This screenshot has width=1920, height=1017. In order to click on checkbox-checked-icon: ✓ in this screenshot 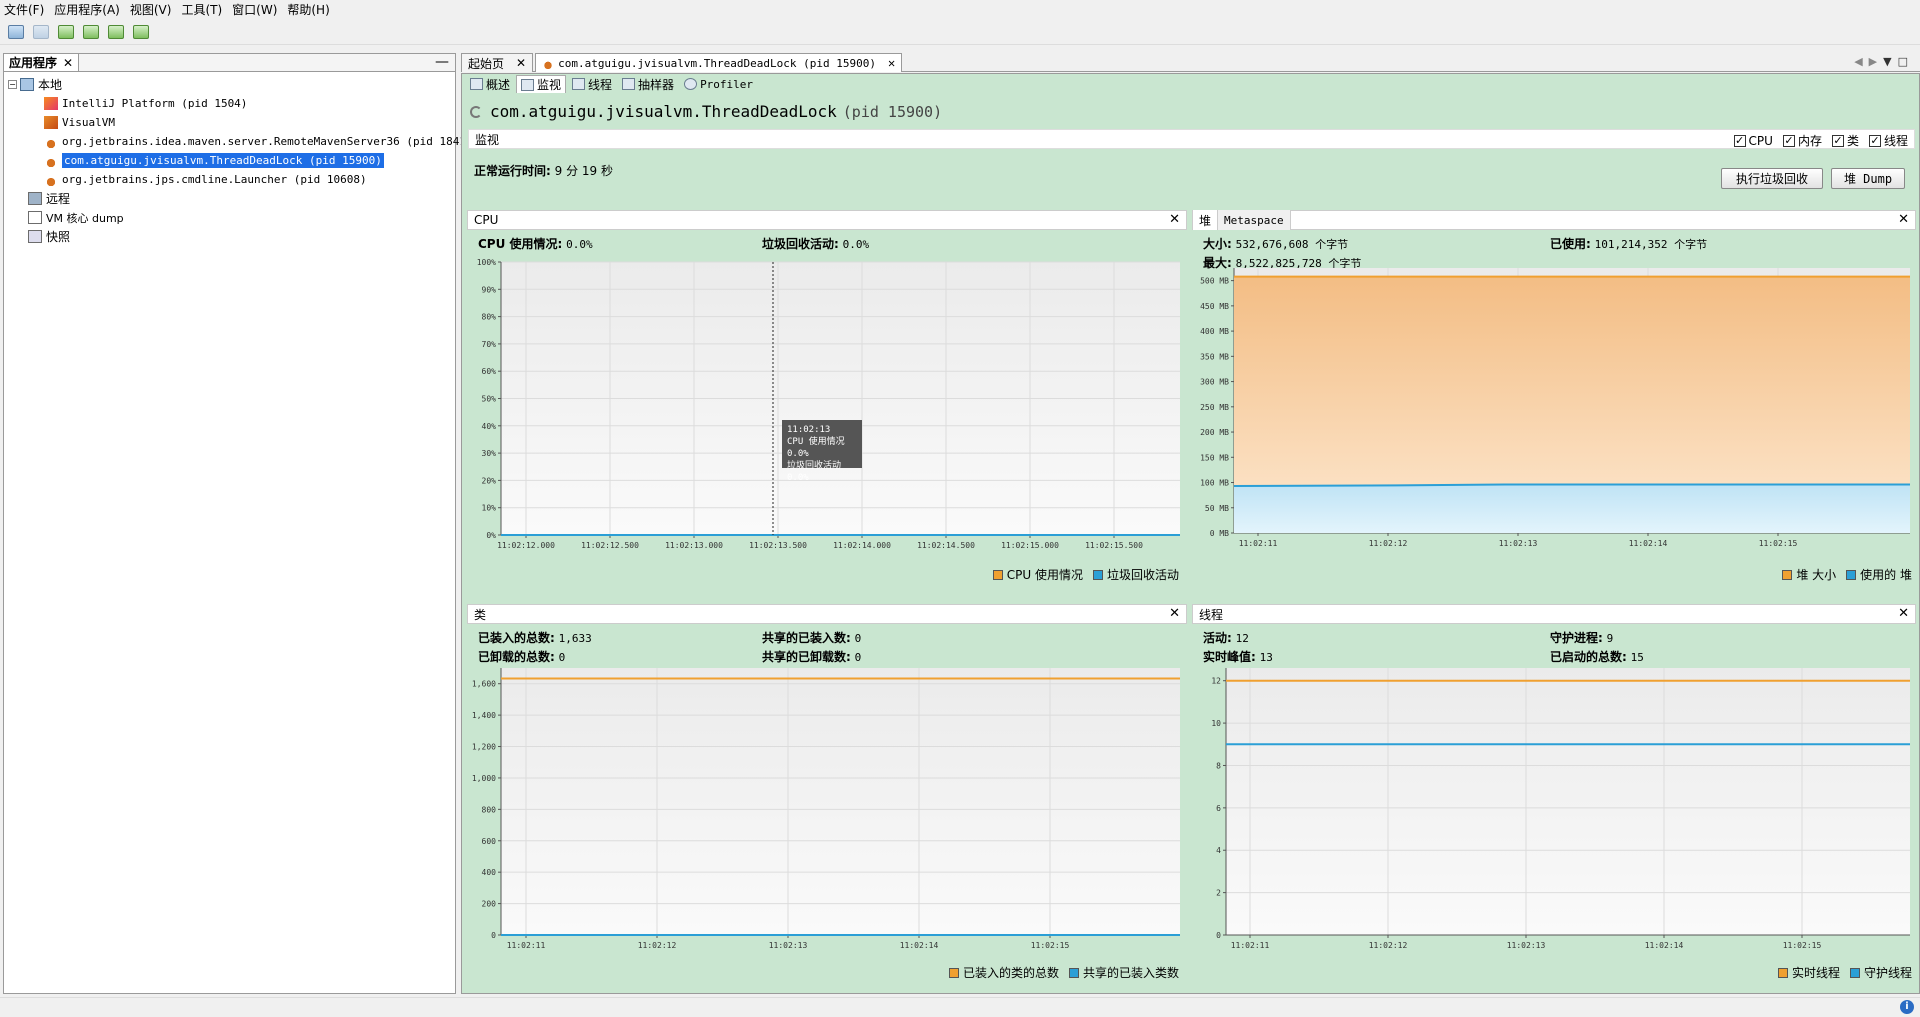, I will do `click(1837, 140)`.